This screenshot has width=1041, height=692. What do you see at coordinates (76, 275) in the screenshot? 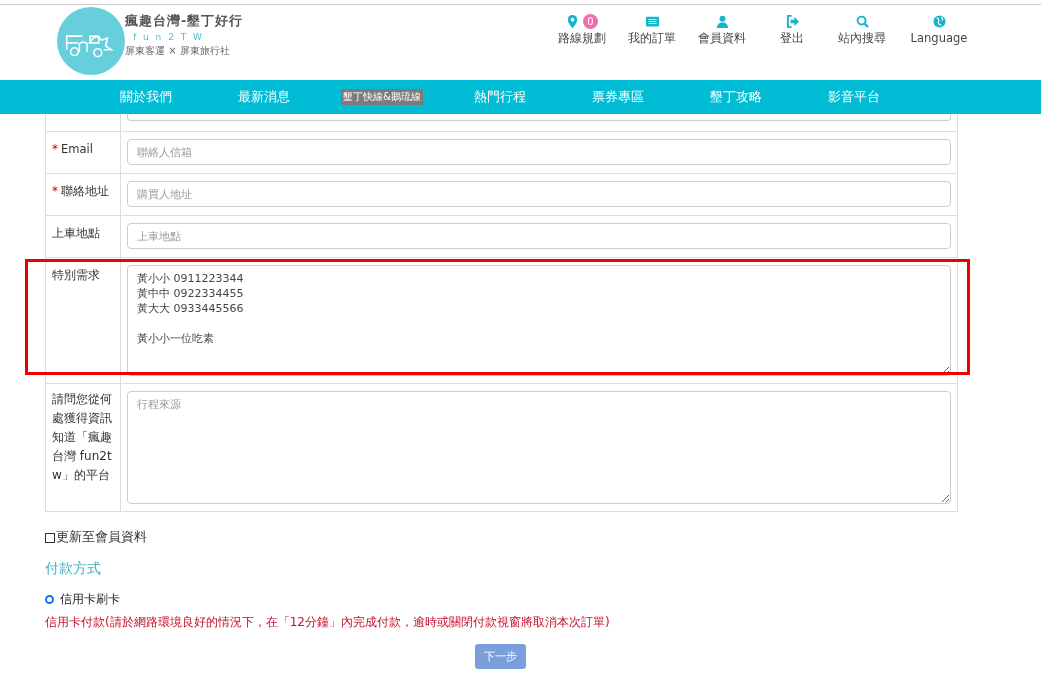
I see `field-label: 特別需求` at bounding box center [76, 275].